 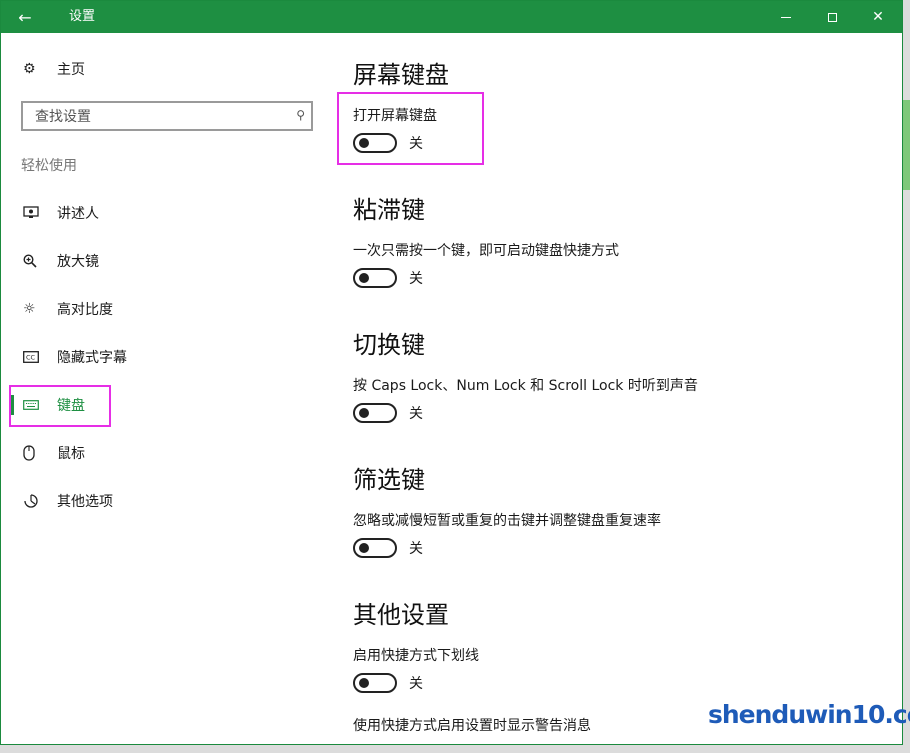 I want to click on minimize-icon, so click(x=786, y=17).